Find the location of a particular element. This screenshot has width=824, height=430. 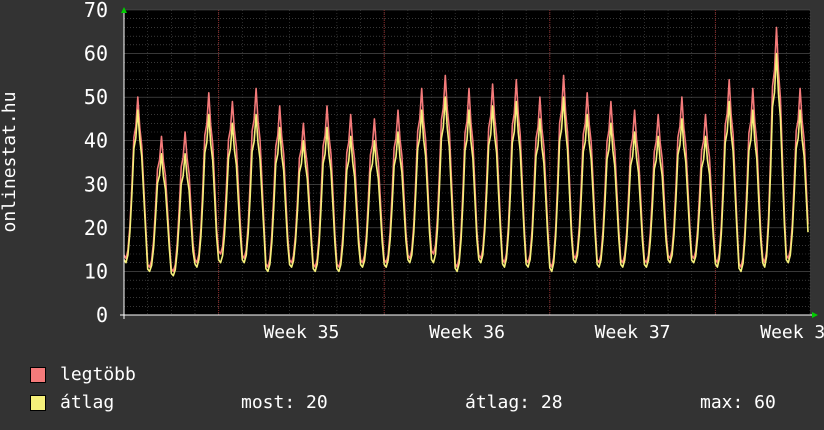

y-tick-label: 60 is located at coordinates (96, 54).